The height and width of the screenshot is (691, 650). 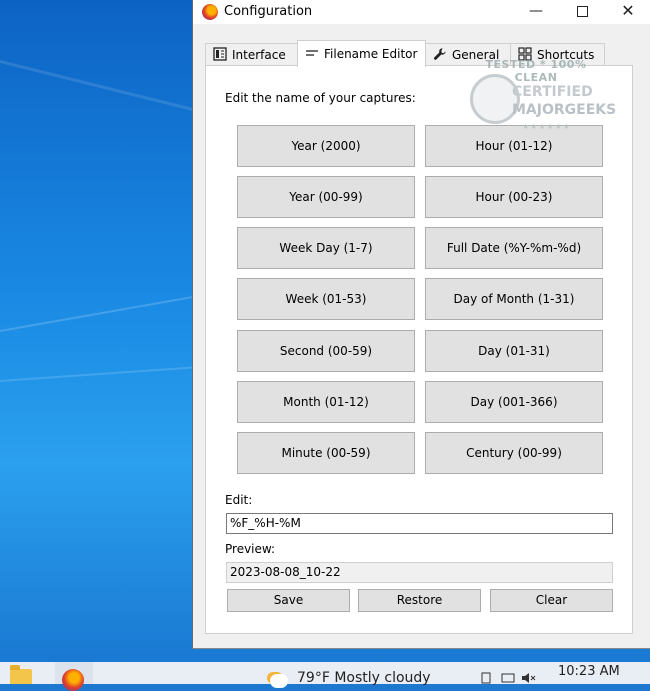 What do you see at coordinates (326, 197) in the screenshot?
I see `year-00-99-button: Year (00-99)` at bounding box center [326, 197].